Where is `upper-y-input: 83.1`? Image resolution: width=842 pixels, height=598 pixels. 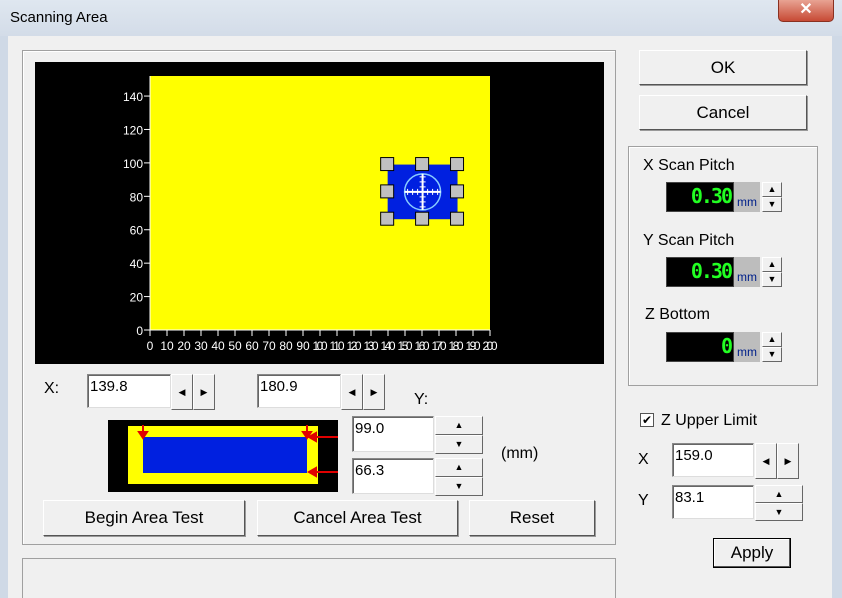
upper-y-input: 83.1 is located at coordinates (713, 502).